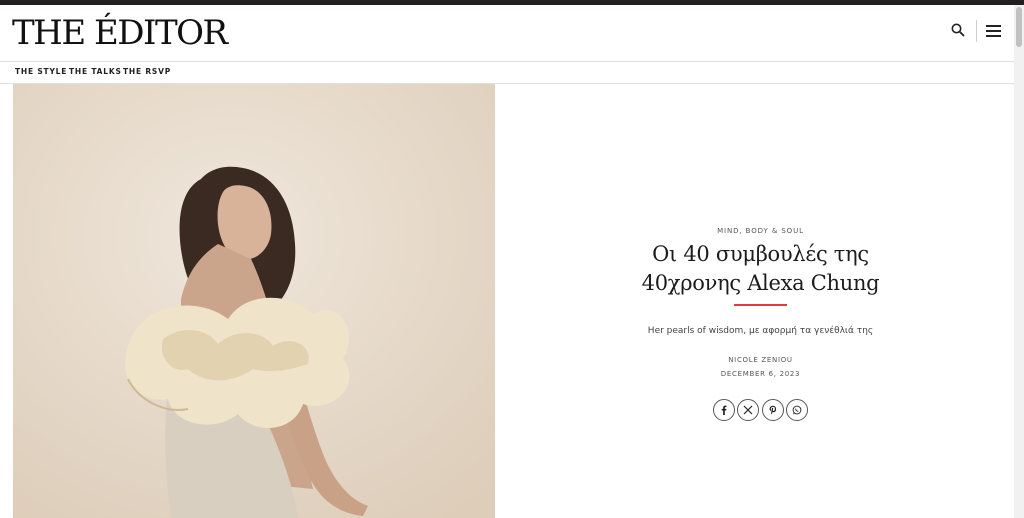 This screenshot has width=1024, height=518. I want to click on share-facebook-button, so click(724, 410).